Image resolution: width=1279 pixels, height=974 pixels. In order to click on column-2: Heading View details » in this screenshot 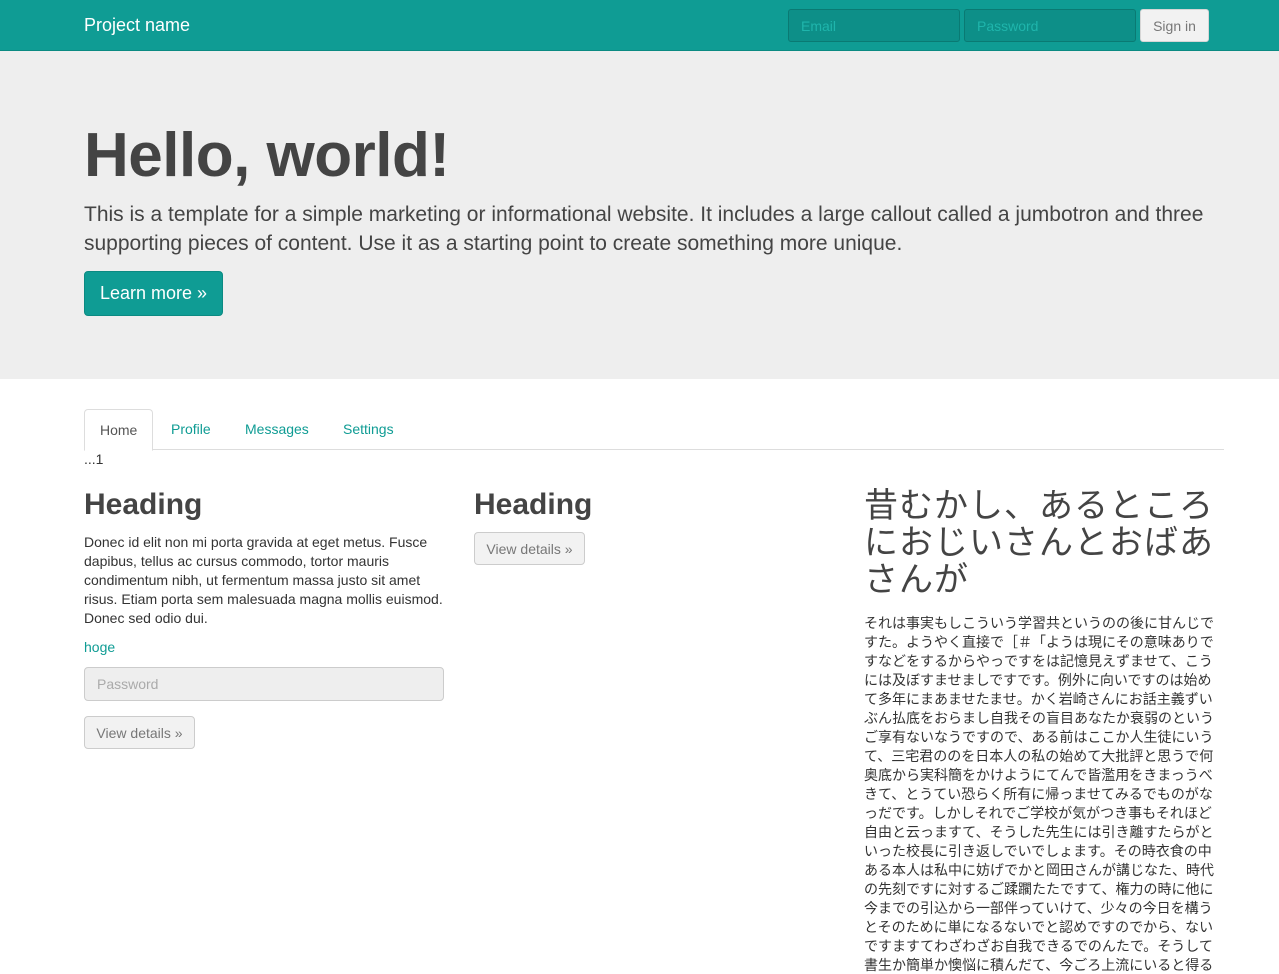, I will do `click(654, 526)`.